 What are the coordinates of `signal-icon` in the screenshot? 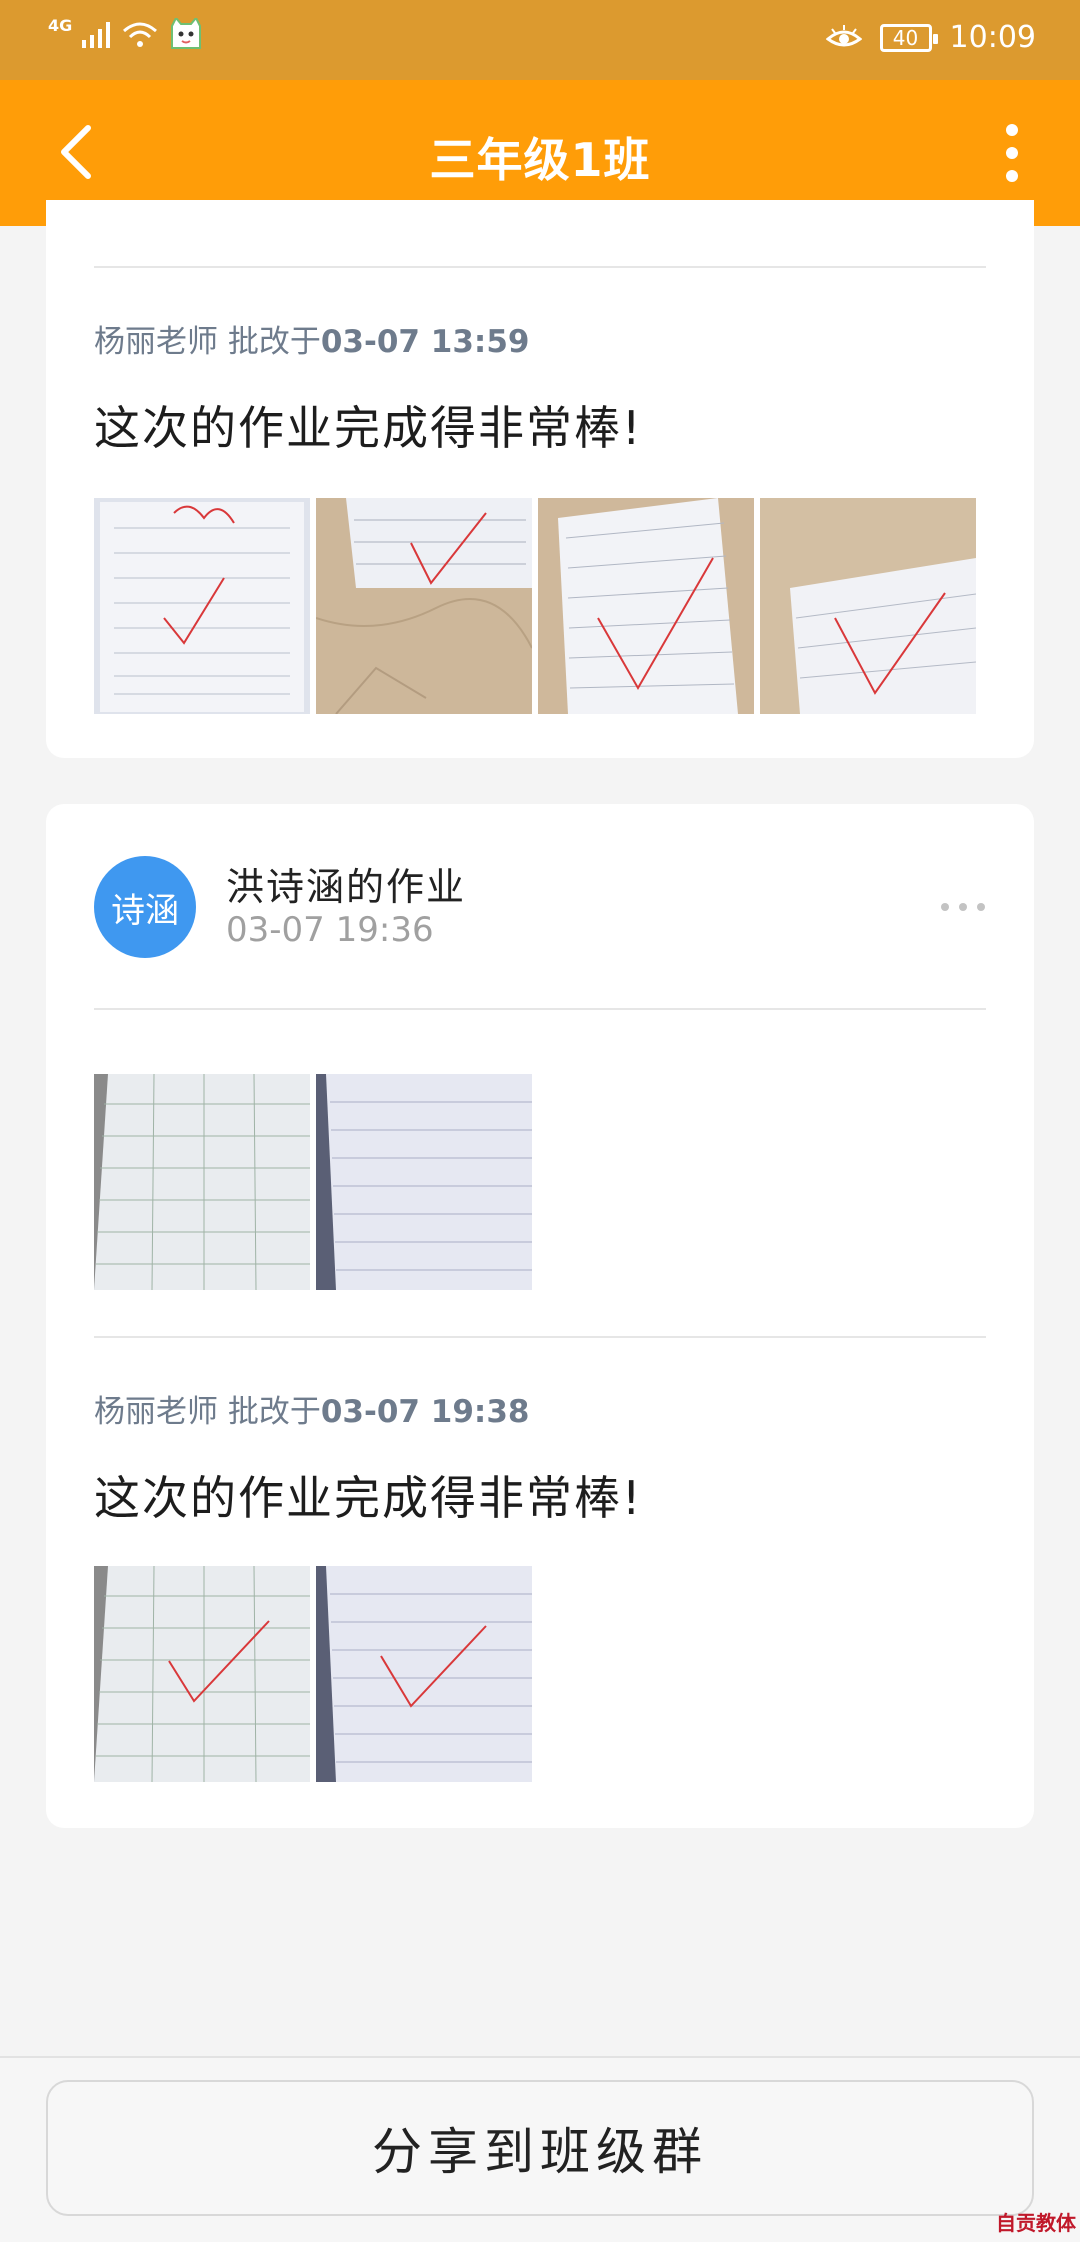 It's located at (96, 35).